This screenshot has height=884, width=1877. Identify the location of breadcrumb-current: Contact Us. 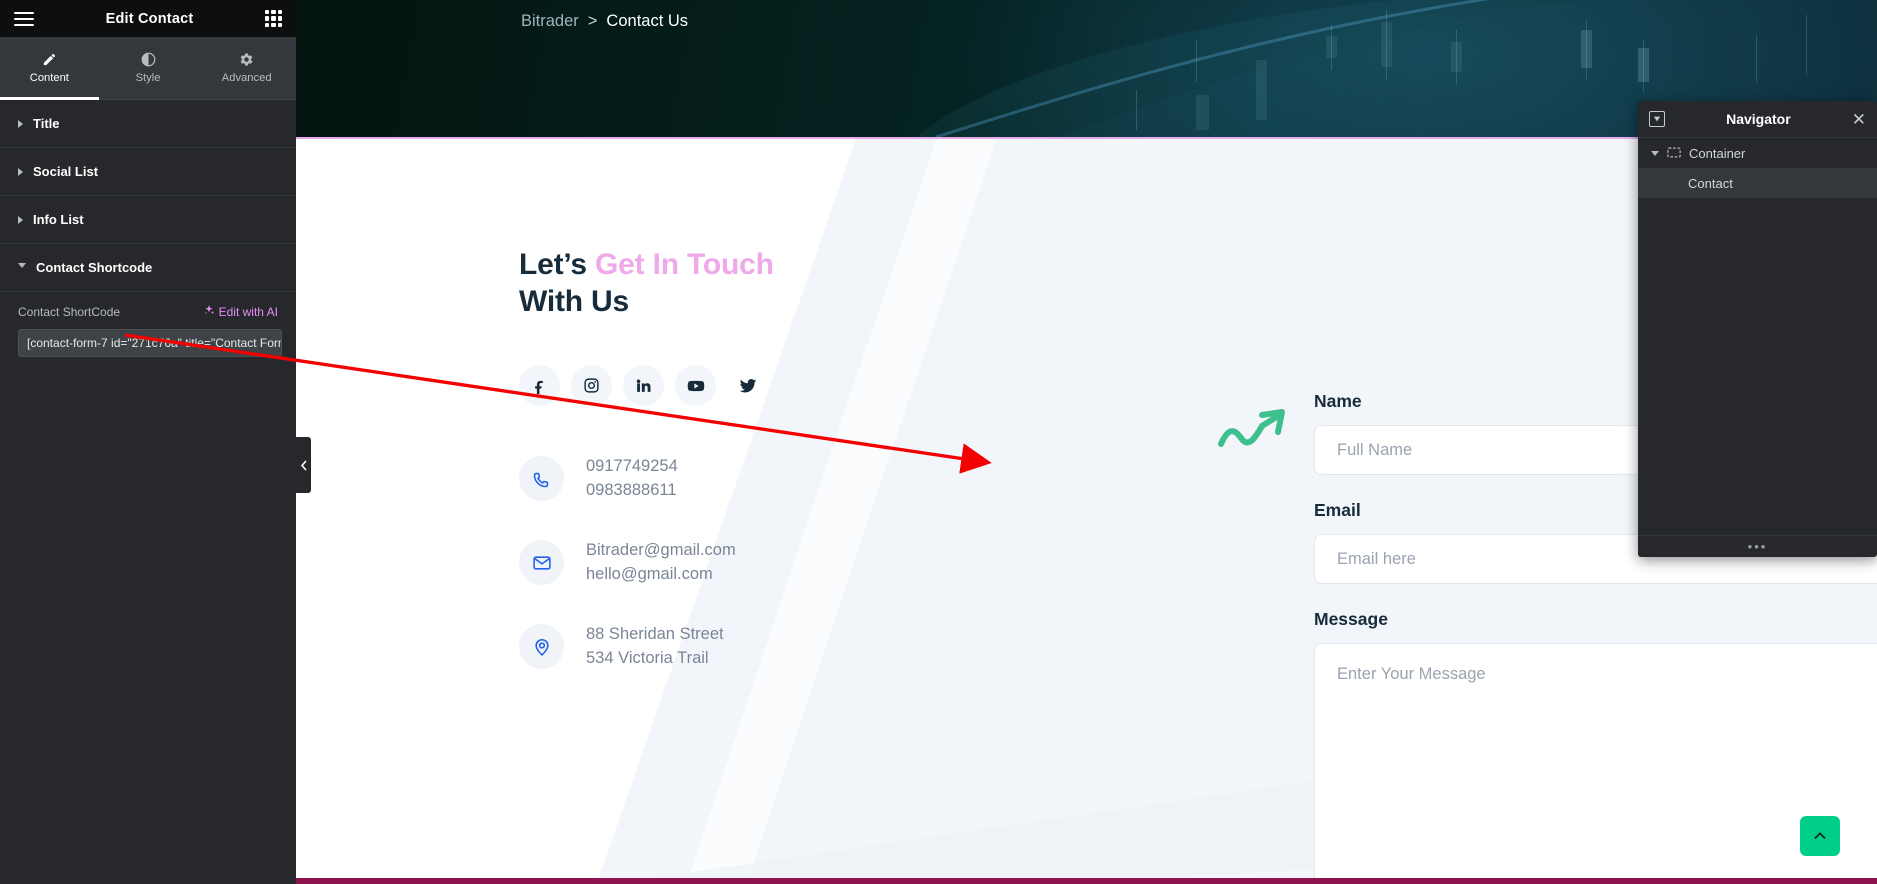
(647, 21).